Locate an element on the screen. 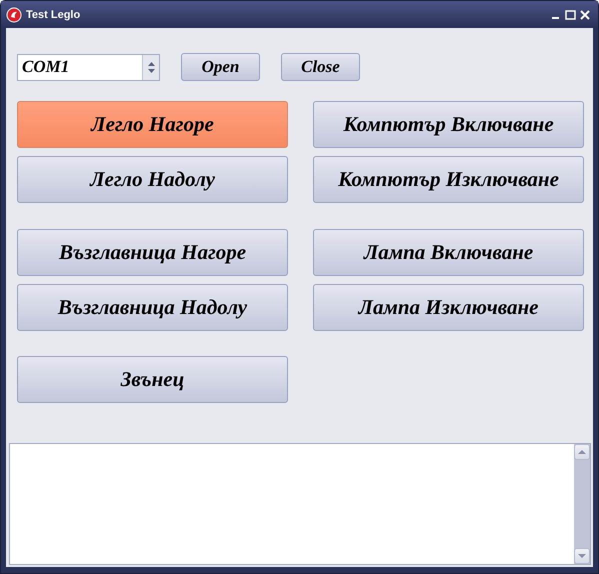  port-button: Close is located at coordinates (320, 67).